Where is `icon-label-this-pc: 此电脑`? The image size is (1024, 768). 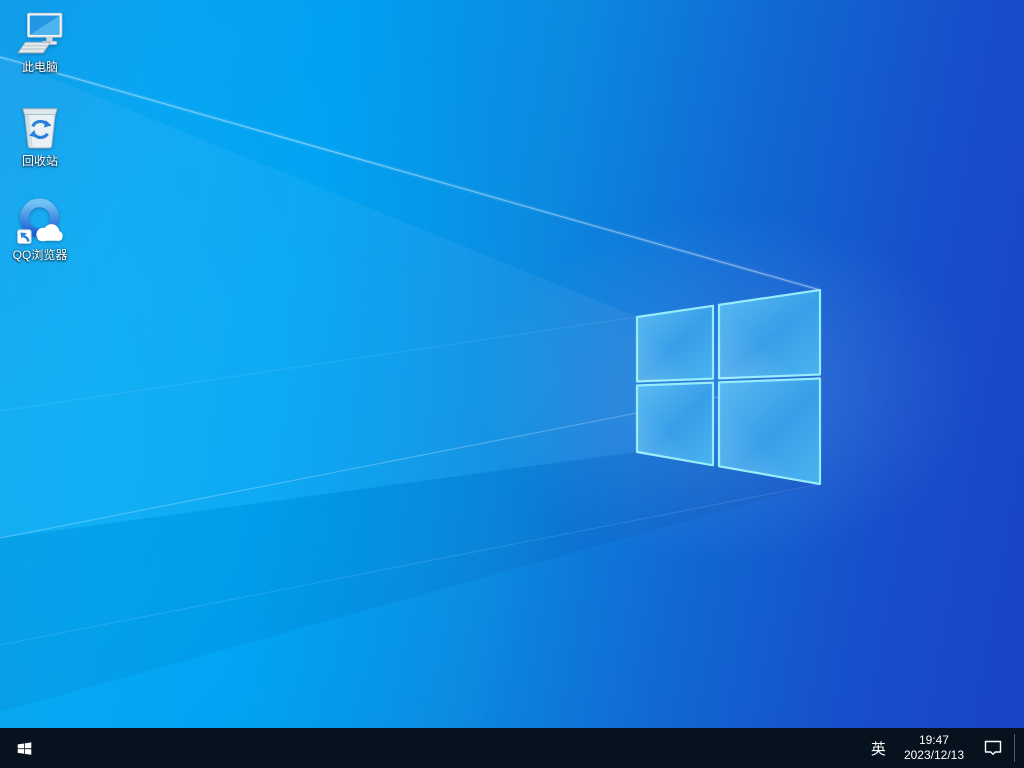 icon-label-this-pc: 此电脑 is located at coordinates (39, 67).